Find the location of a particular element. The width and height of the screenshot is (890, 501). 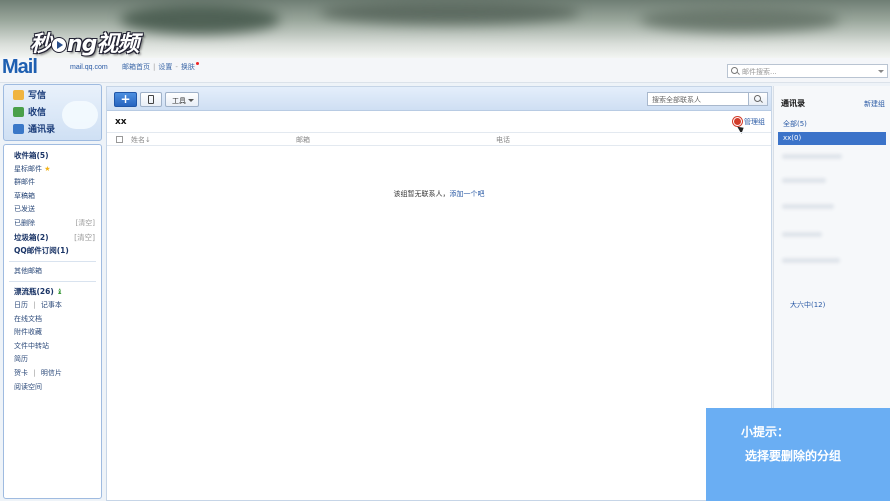

link-skin: 换肤 is located at coordinates (188, 67).